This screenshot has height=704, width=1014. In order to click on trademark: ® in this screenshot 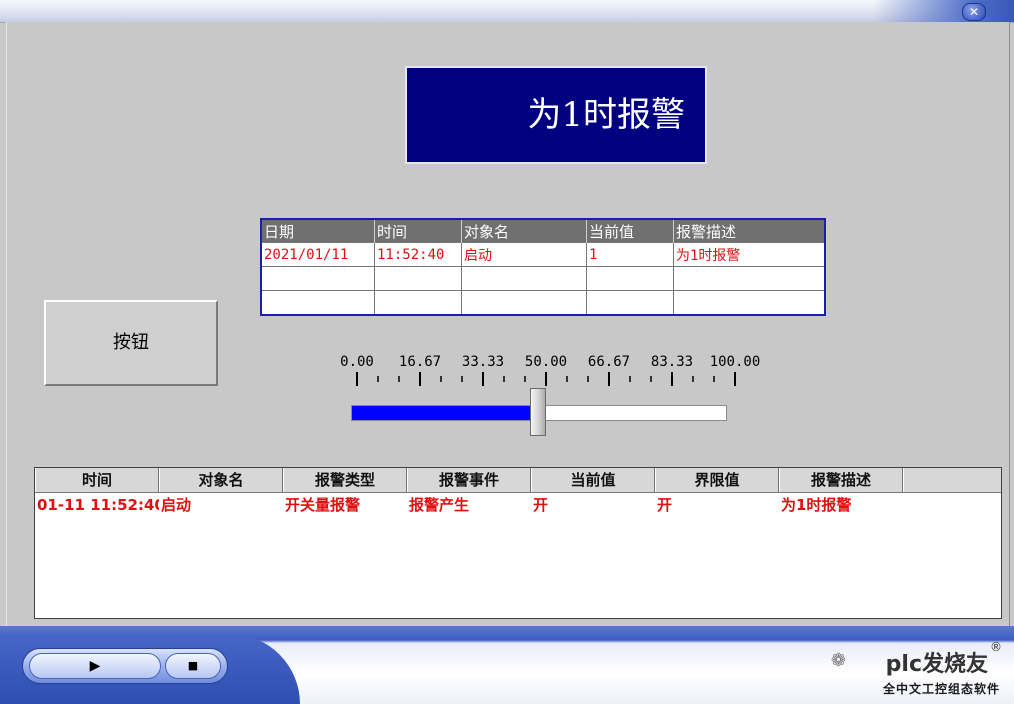, I will do `click(996, 647)`.